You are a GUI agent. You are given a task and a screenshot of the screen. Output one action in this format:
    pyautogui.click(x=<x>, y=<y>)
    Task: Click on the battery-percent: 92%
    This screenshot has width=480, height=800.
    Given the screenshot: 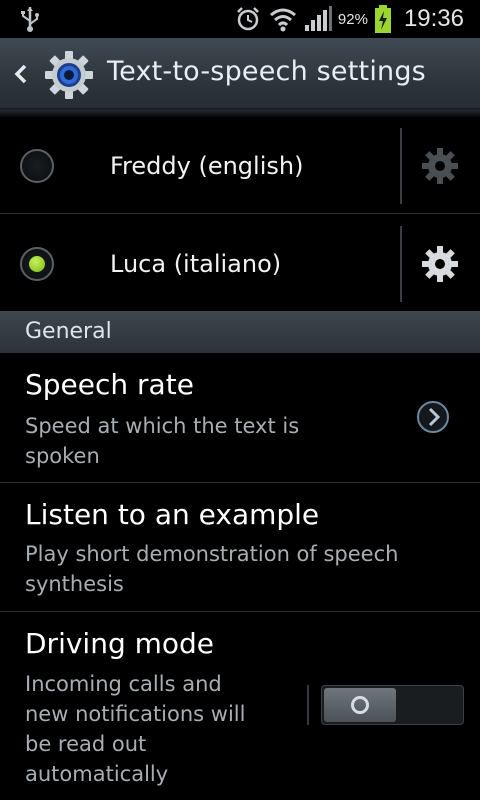 What is the action you would take?
    pyautogui.click(x=352, y=19)
    